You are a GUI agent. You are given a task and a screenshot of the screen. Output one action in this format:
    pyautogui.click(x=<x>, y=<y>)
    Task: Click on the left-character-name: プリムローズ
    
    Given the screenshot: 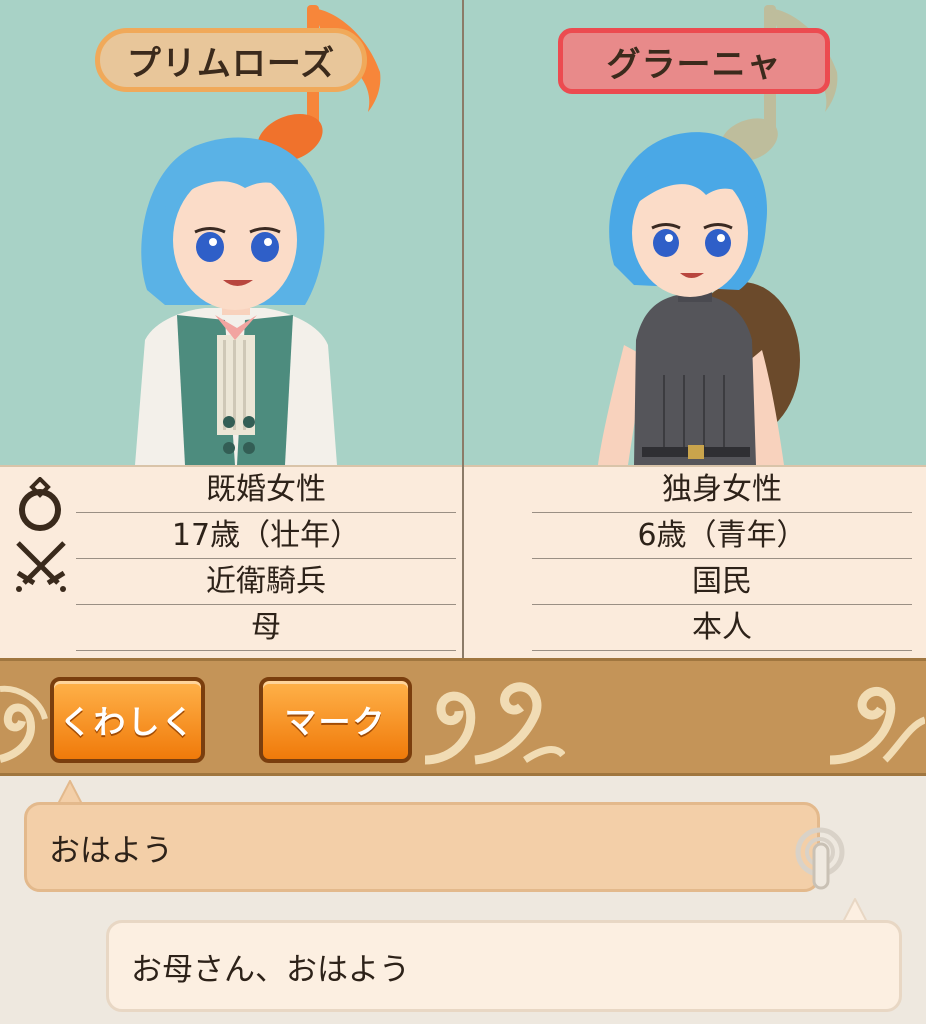 What is the action you would take?
    pyautogui.click(x=231, y=60)
    